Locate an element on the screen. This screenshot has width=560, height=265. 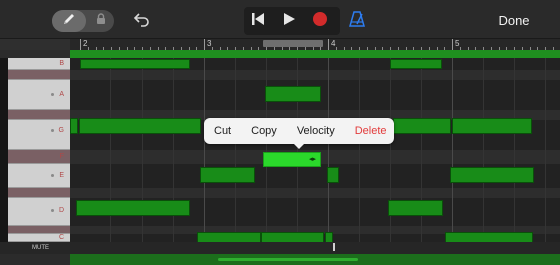
key-label: B is located at coordinates (61, 63).